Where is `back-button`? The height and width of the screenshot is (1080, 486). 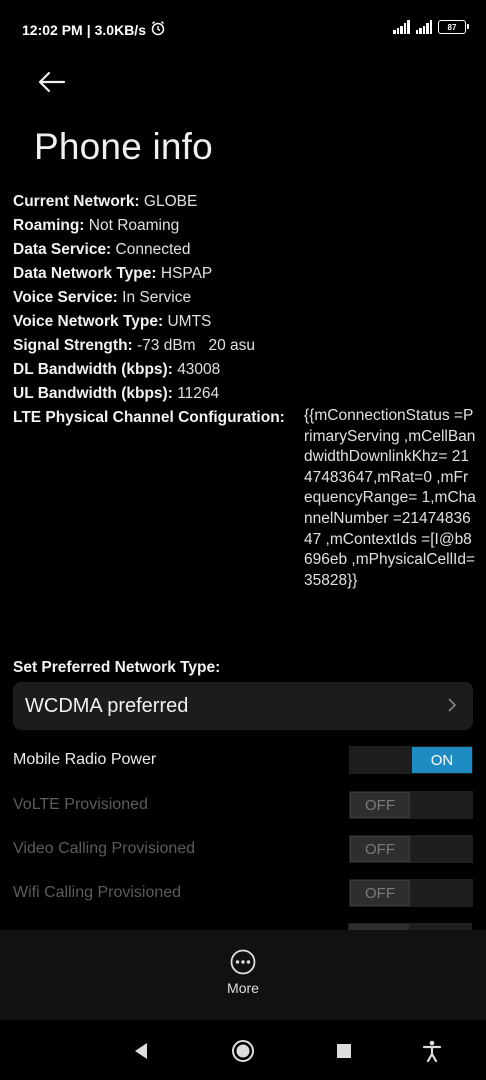
back-button is located at coordinates (52, 82).